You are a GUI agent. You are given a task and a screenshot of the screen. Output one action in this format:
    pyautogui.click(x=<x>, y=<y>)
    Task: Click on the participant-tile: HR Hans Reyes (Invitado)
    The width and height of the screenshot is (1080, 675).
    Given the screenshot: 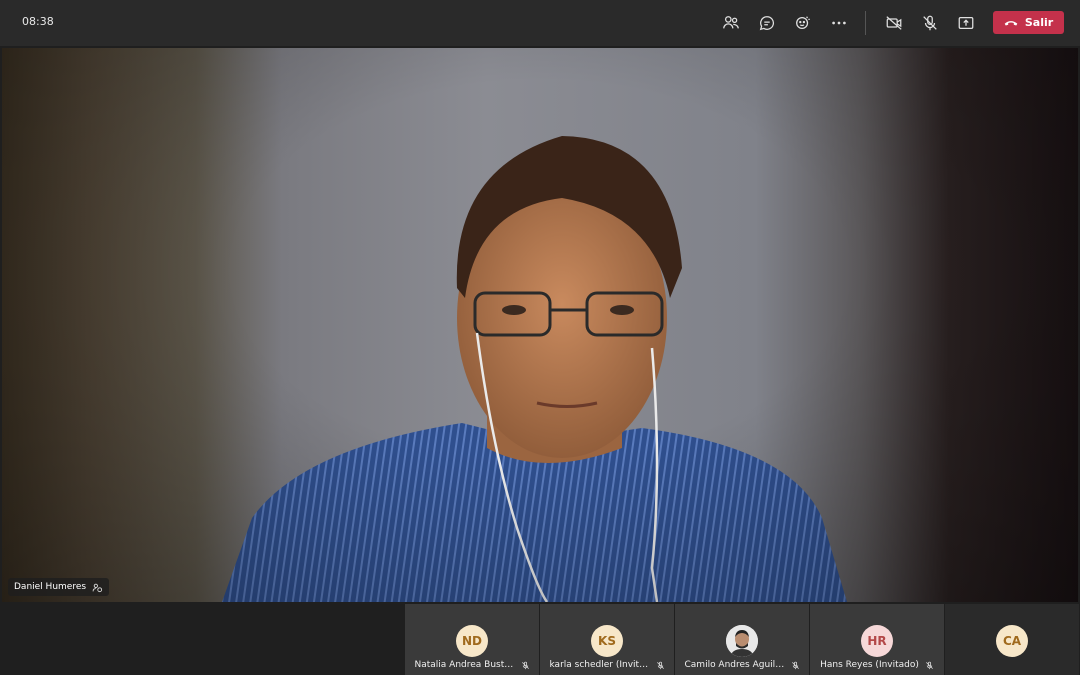 What is the action you would take?
    pyautogui.click(x=877, y=639)
    